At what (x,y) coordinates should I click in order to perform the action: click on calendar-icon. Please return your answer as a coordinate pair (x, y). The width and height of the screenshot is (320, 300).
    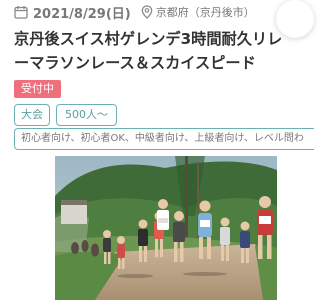
    Looking at the image, I should click on (21, 12).